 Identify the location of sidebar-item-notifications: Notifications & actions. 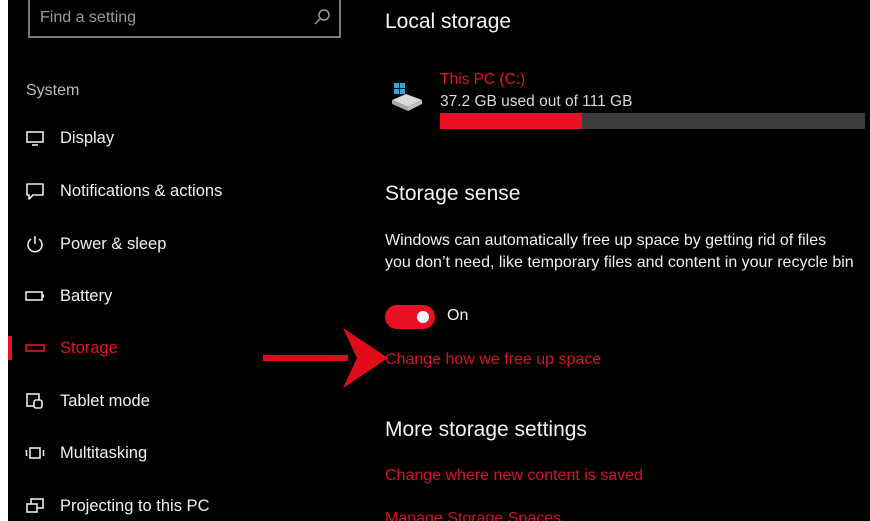
(173, 191).